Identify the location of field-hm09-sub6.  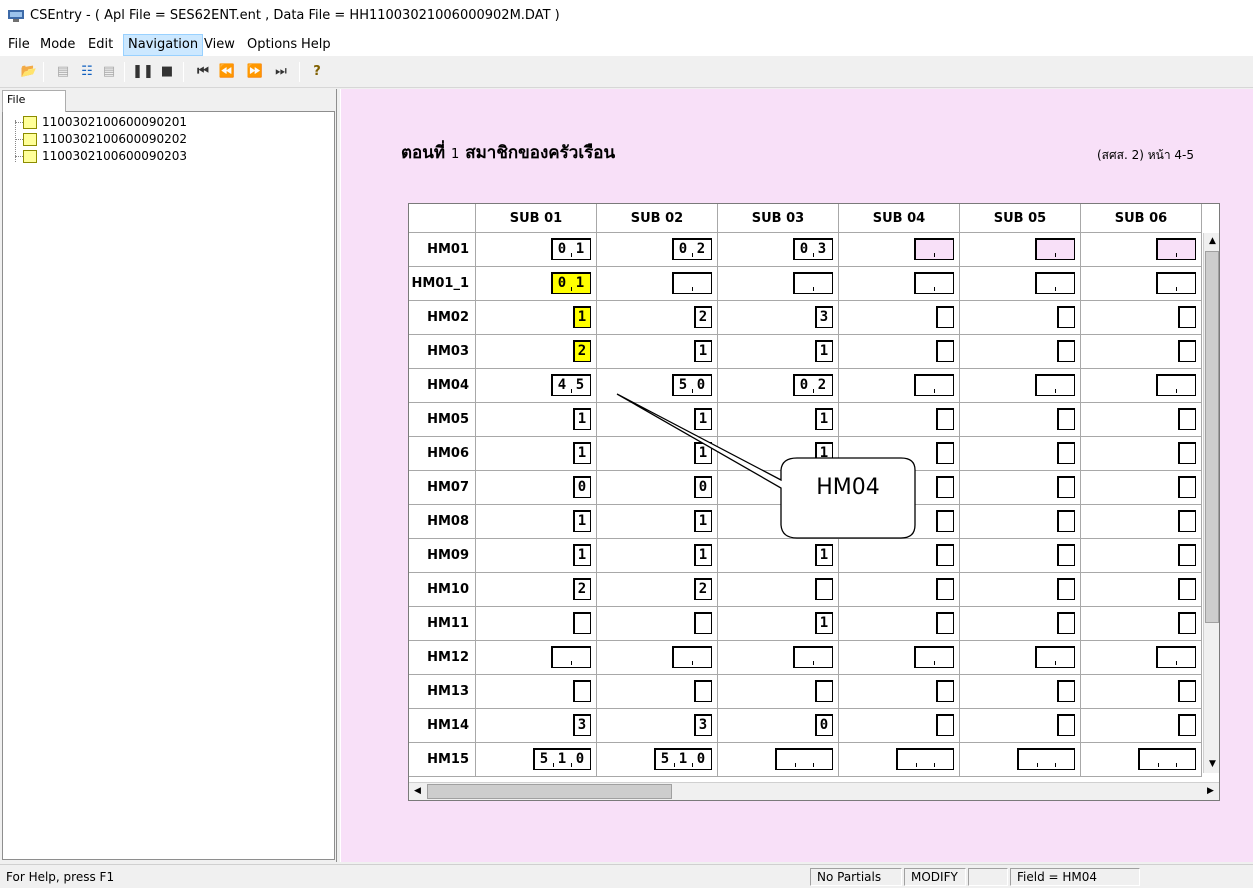
(1187, 555).